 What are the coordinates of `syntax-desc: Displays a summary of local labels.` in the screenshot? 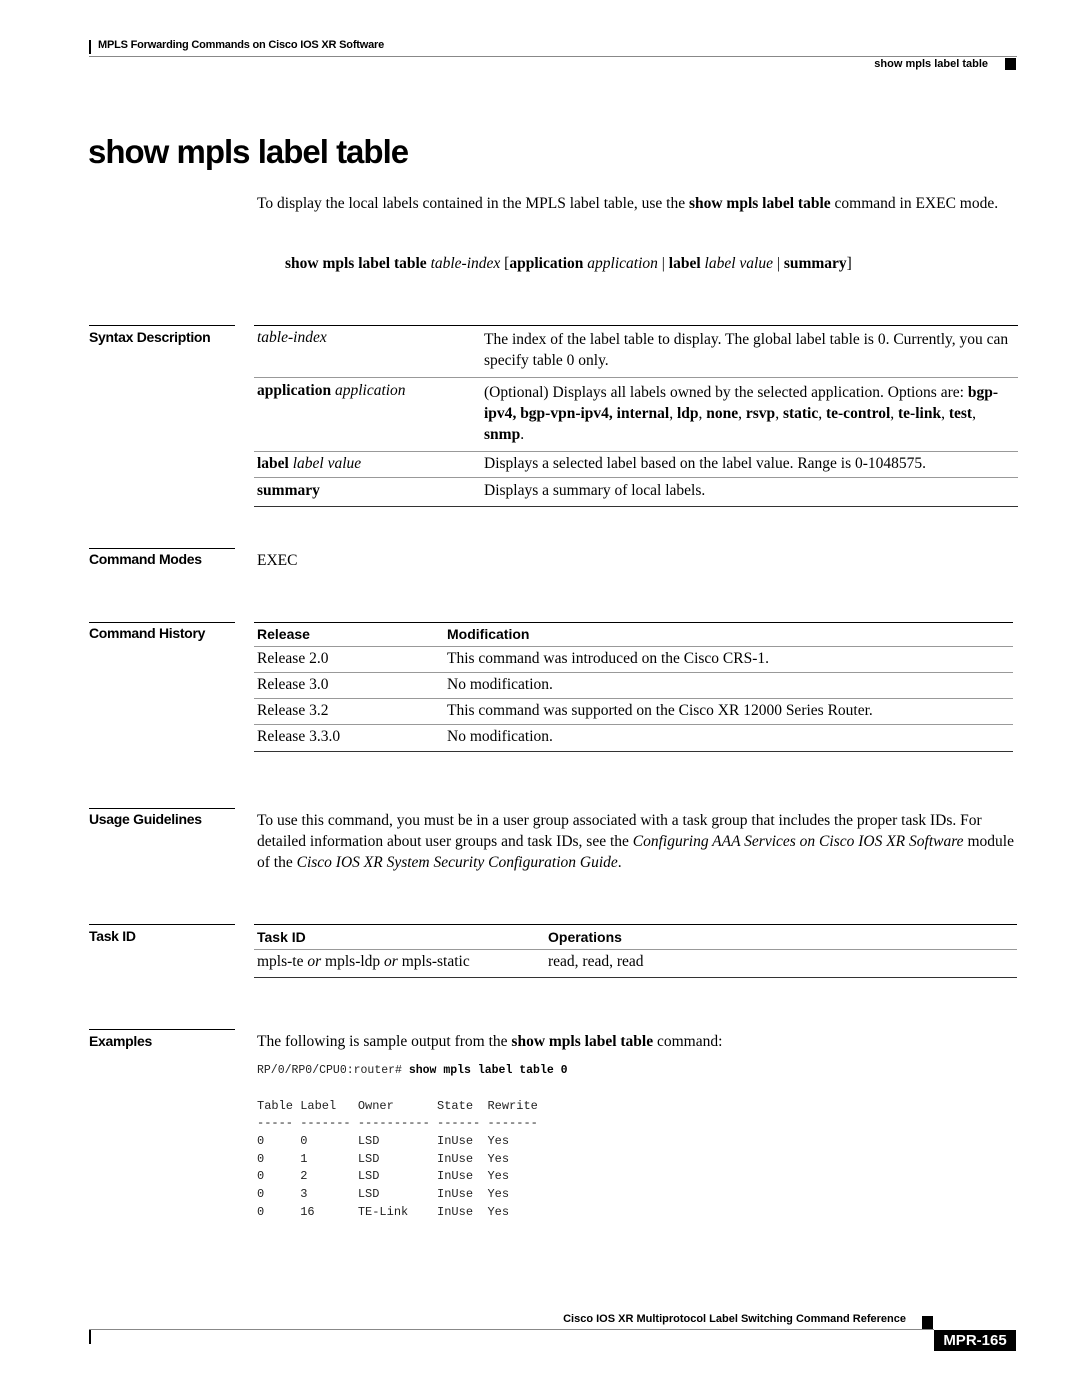 It's located at (595, 490).